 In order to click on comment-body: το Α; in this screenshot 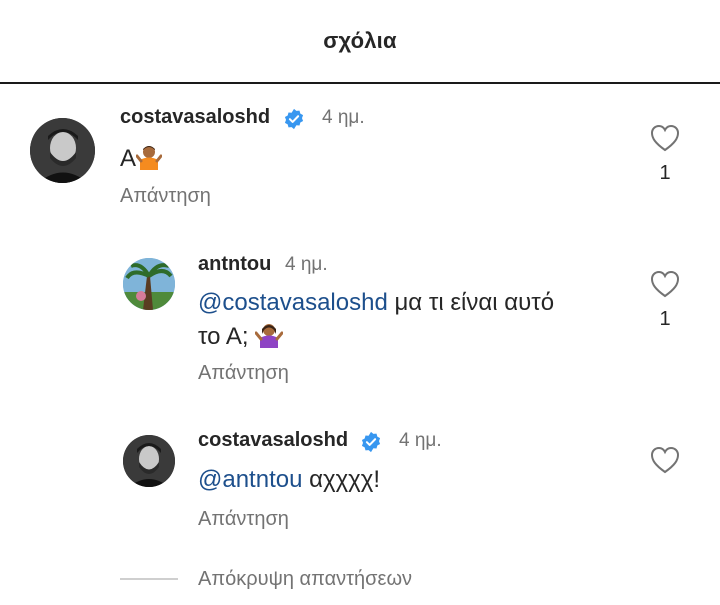, I will do `click(227, 336)`.